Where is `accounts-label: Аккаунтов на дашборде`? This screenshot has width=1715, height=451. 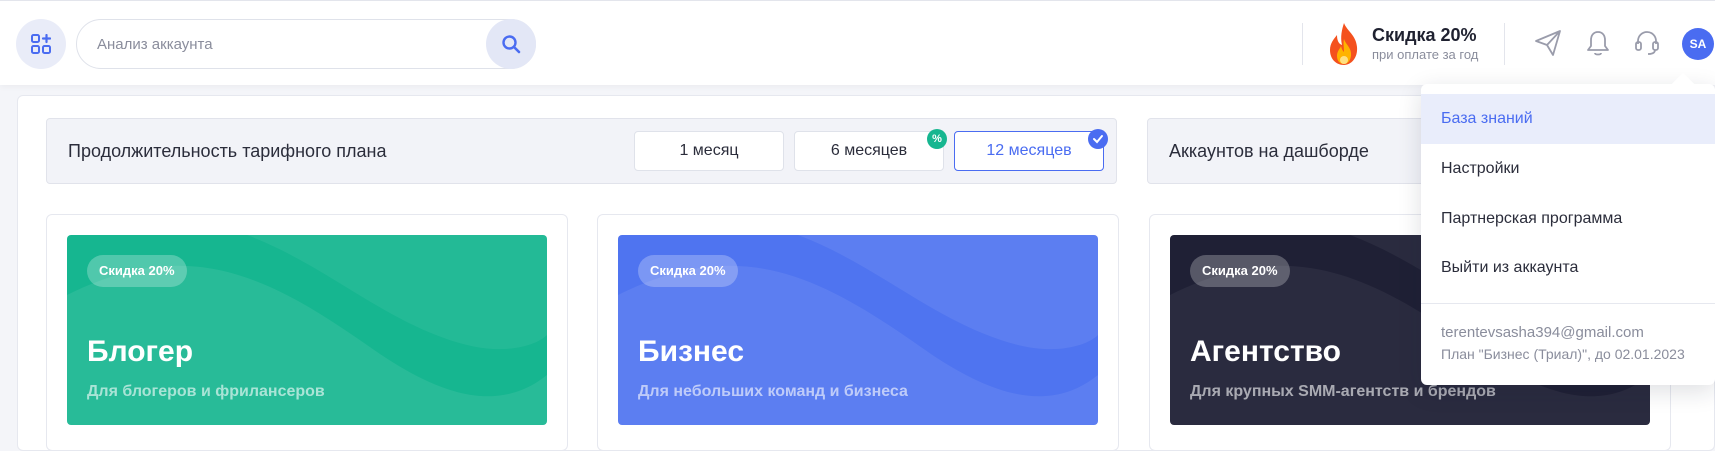
accounts-label: Аккаунтов на дашборде is located at coordinates (1269, 151).